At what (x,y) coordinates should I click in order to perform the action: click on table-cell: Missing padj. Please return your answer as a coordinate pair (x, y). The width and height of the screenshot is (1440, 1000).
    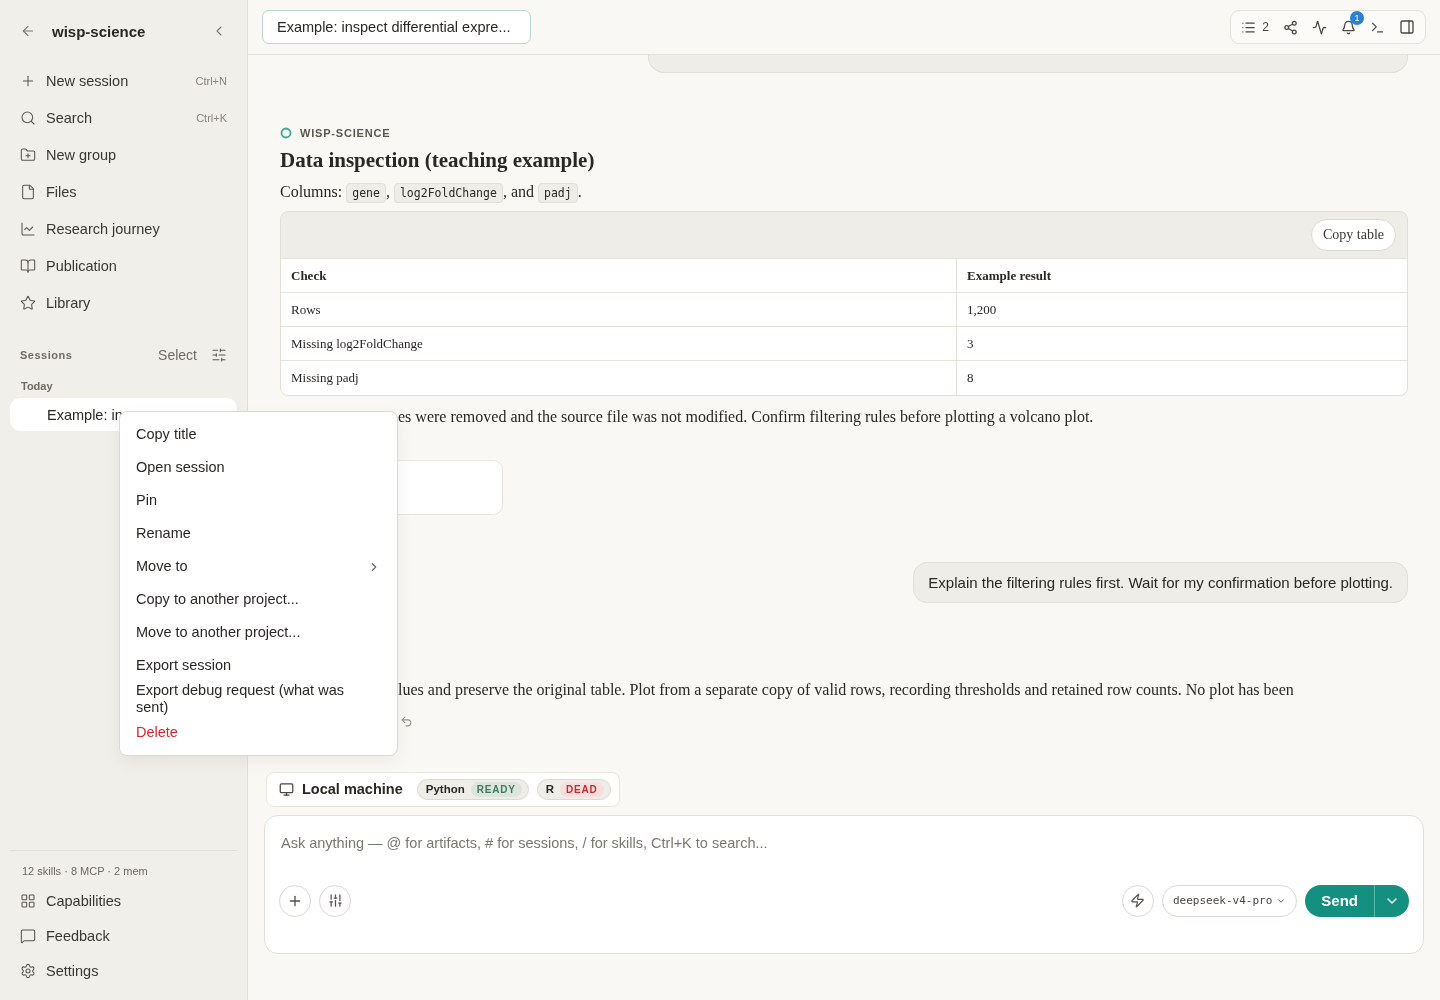
    Looking at the image, I should click on (619, 377).